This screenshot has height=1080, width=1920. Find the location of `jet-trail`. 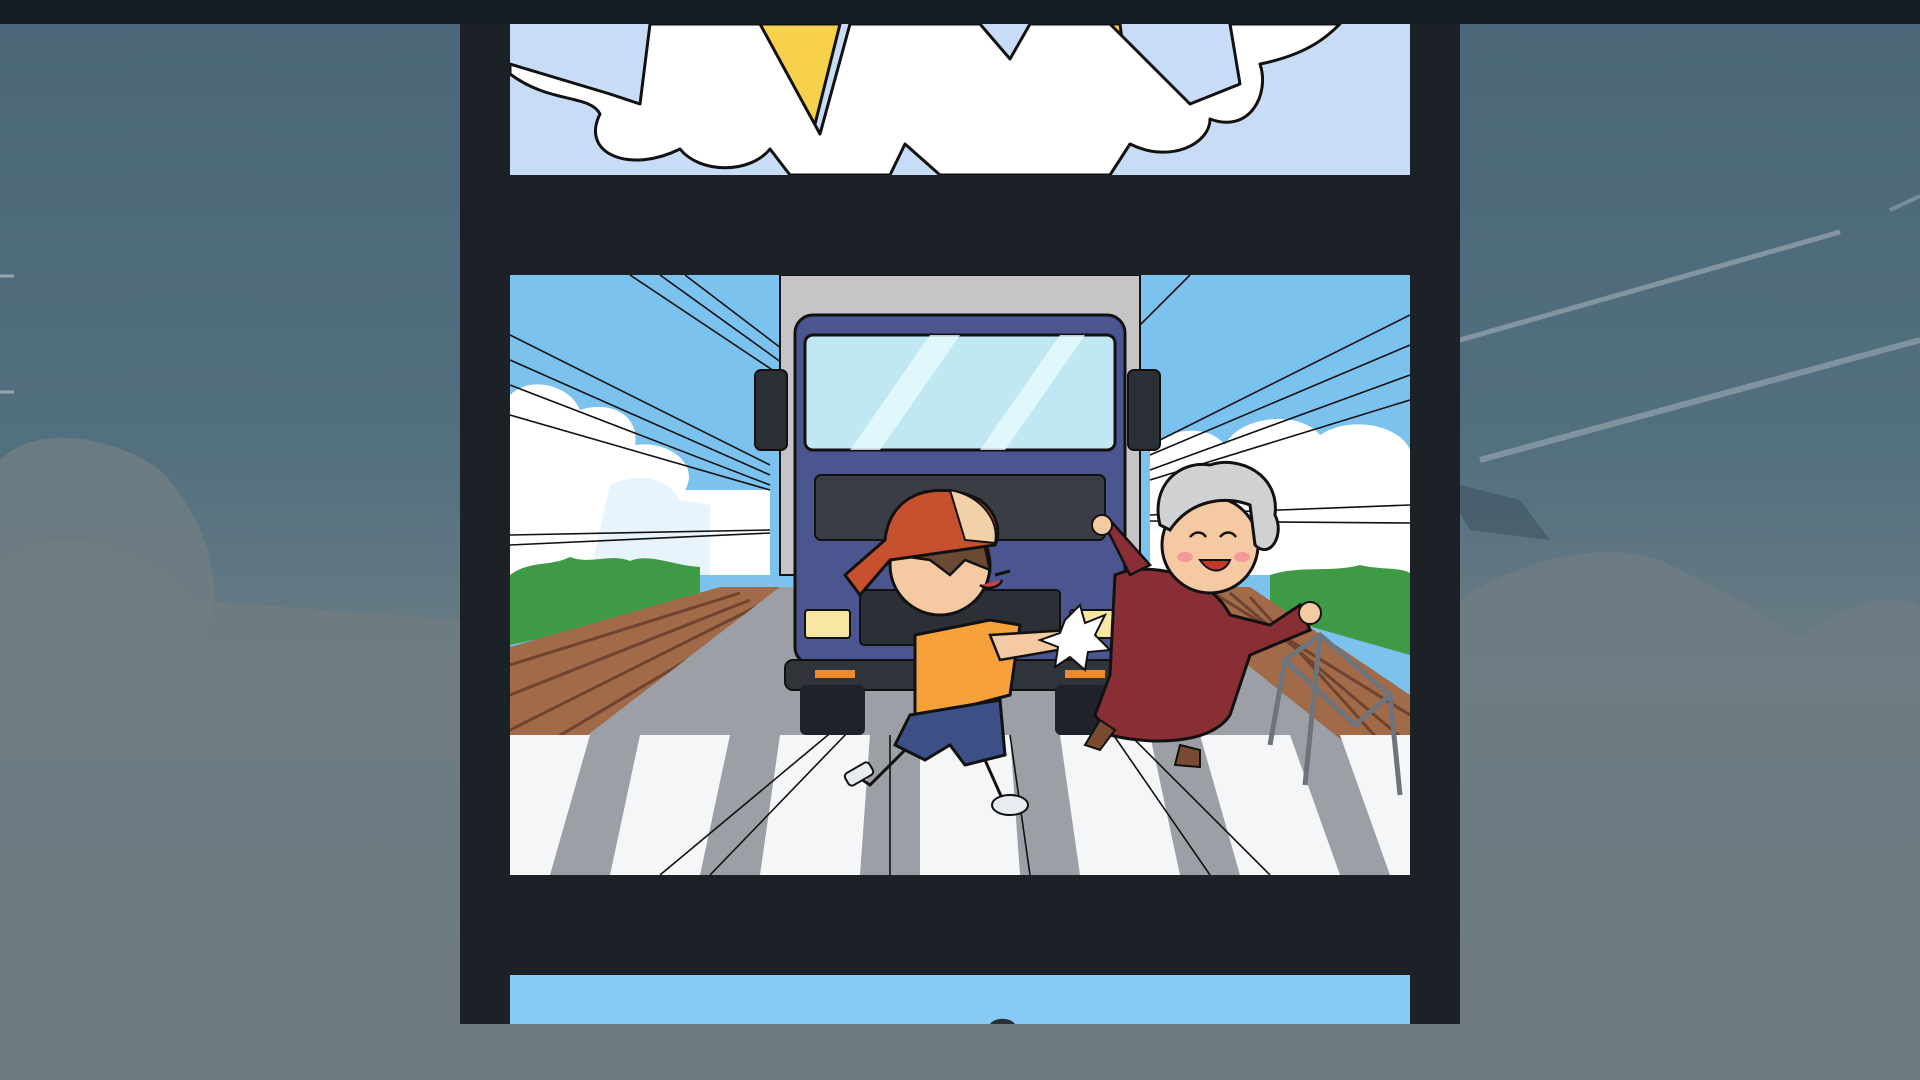

jet-trail is located at coordinates (1650, 286).